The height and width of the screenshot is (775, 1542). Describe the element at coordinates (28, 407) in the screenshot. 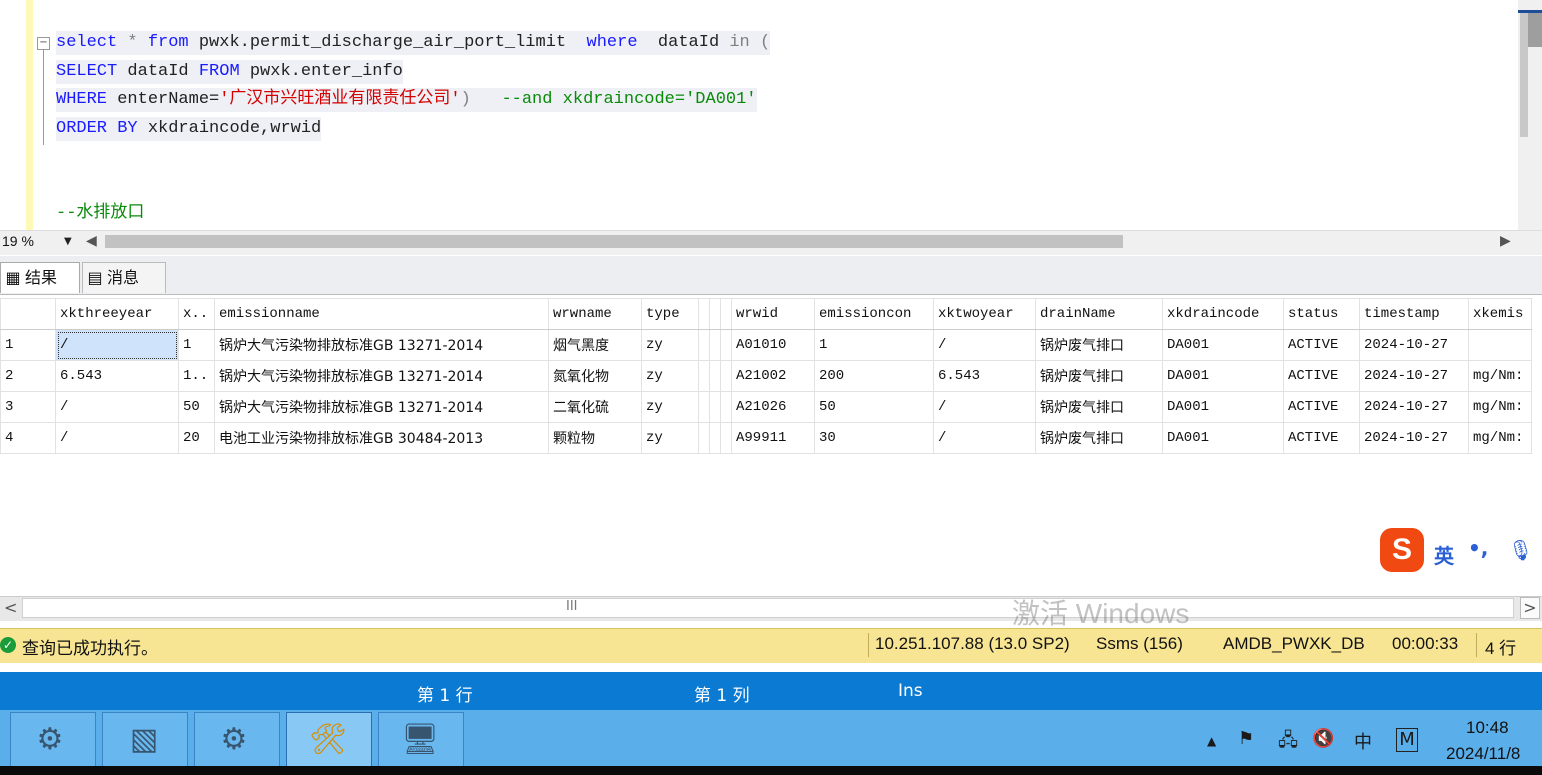

I see `row-number: 3` at that location.